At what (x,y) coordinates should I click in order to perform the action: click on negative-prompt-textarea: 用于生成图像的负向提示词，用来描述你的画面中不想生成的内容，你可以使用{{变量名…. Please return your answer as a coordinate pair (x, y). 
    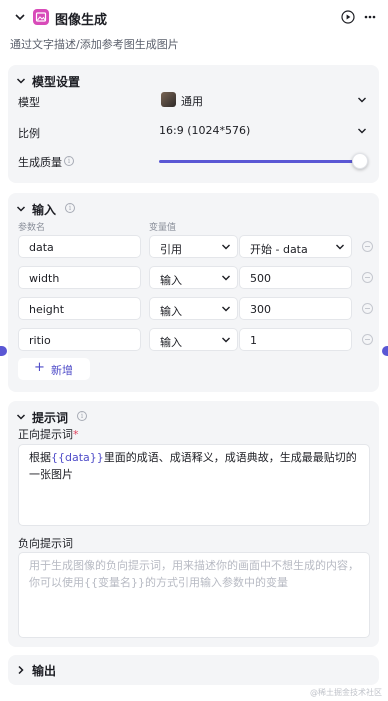
    Looking at the image, I should click on (194, 595).